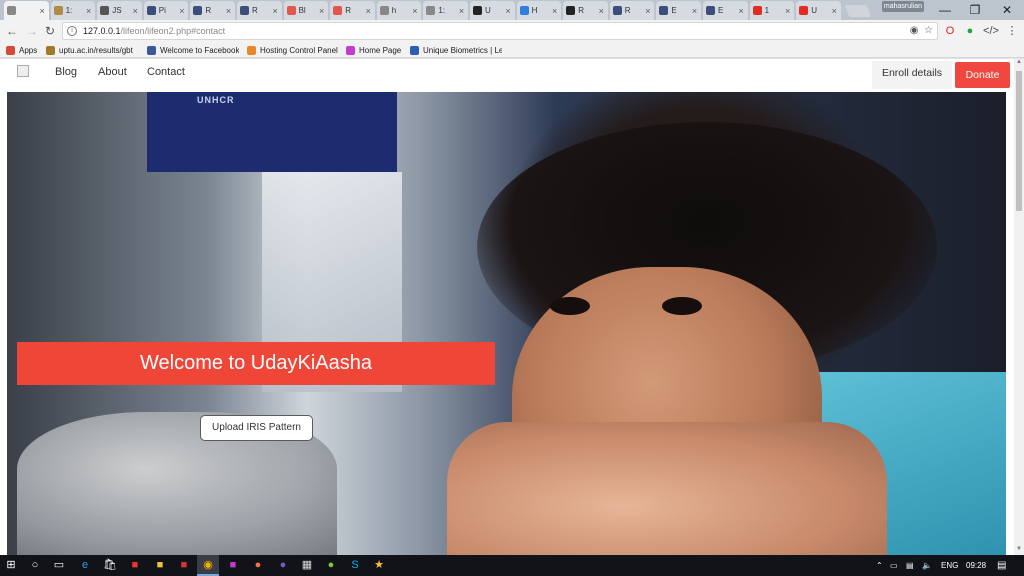 This screenshot has height=576, width=1024. Describe the element at coordinates (32, 31) in the screenshot. I see `forward-icon: →` at that location.